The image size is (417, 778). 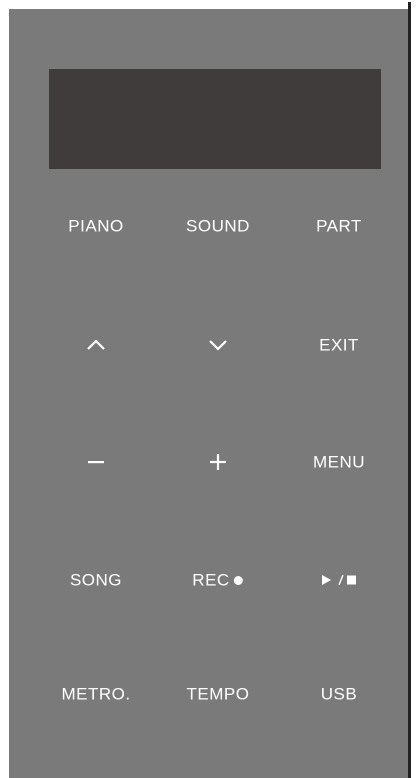 I want to click on play-stop-icon, so click(x=339, y=580).